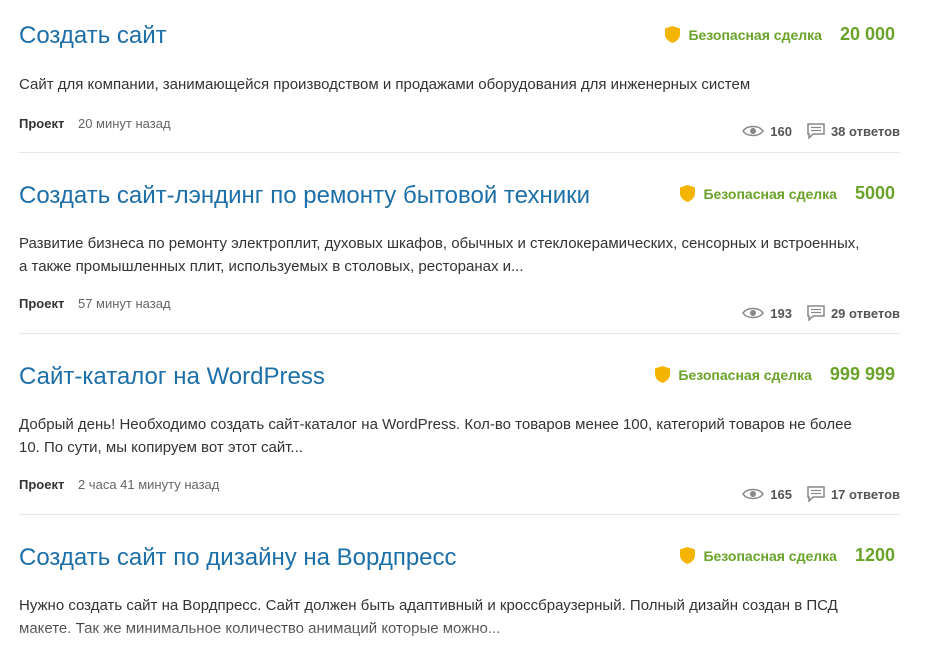  I want to click on answers-count: 29 ответов, so click(853, 313).